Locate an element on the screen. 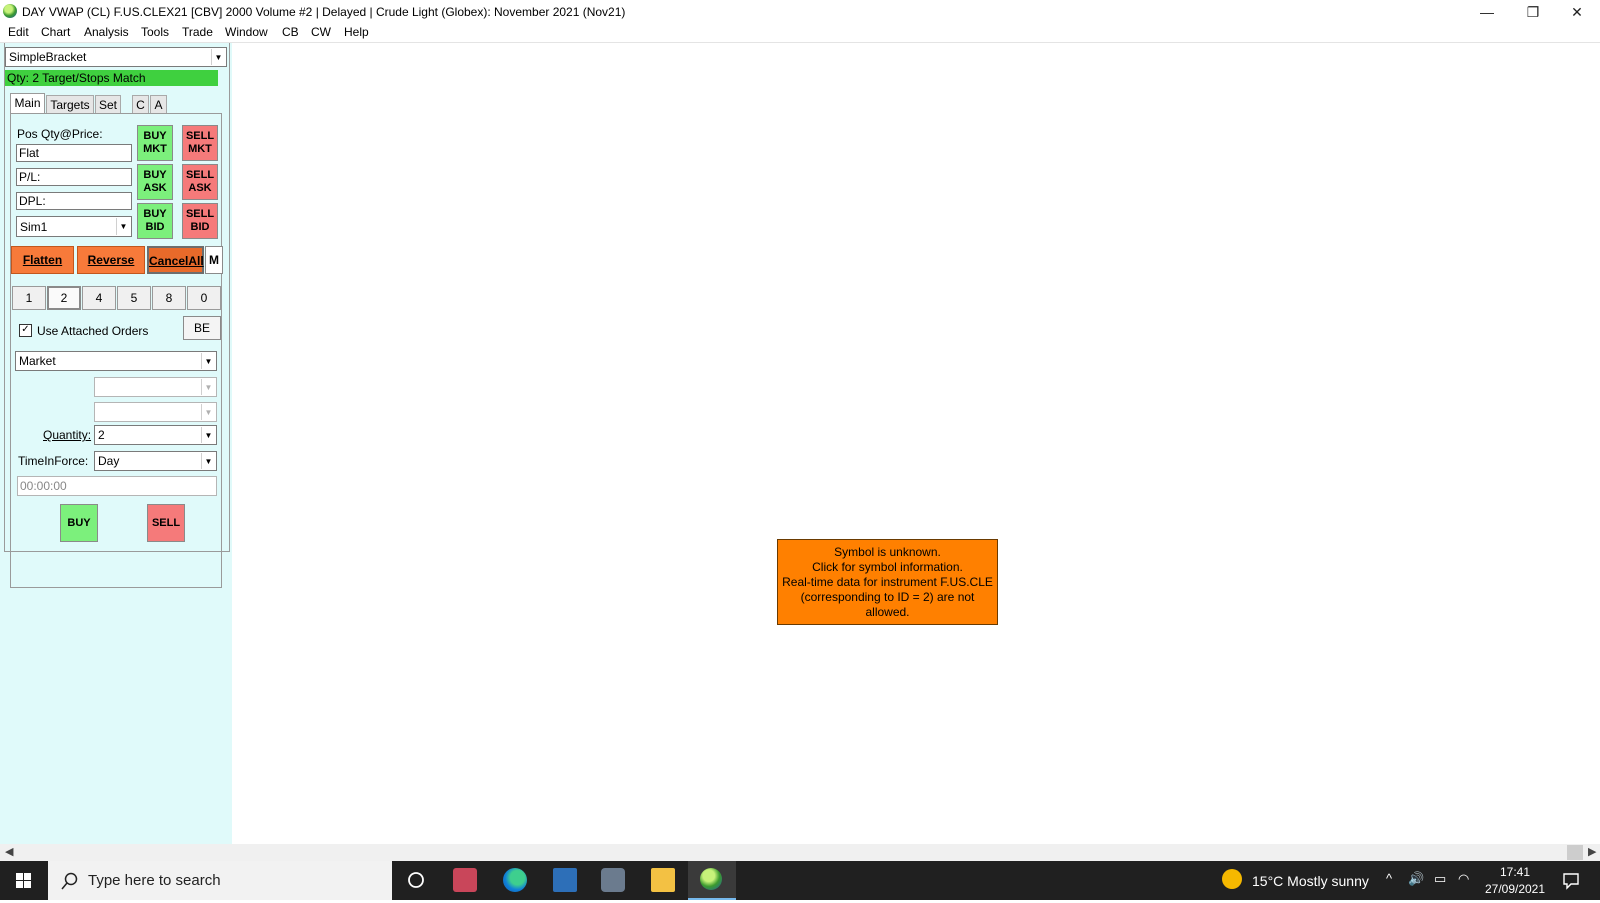  tif-value: Day is located at coordinates (109, 461).